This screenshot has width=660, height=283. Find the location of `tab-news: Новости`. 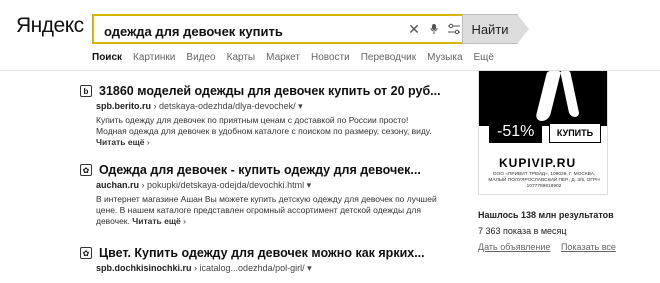

tab-news: Новости is located at coordinates (330, 57).